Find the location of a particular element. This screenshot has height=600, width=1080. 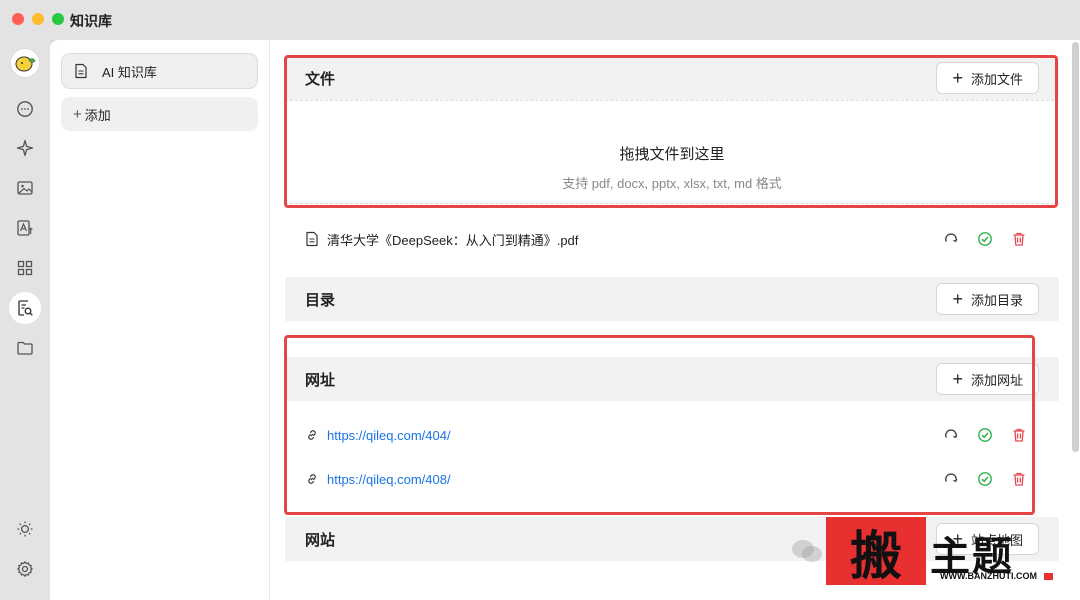

translate-icon is located at coordinates (25, 228).